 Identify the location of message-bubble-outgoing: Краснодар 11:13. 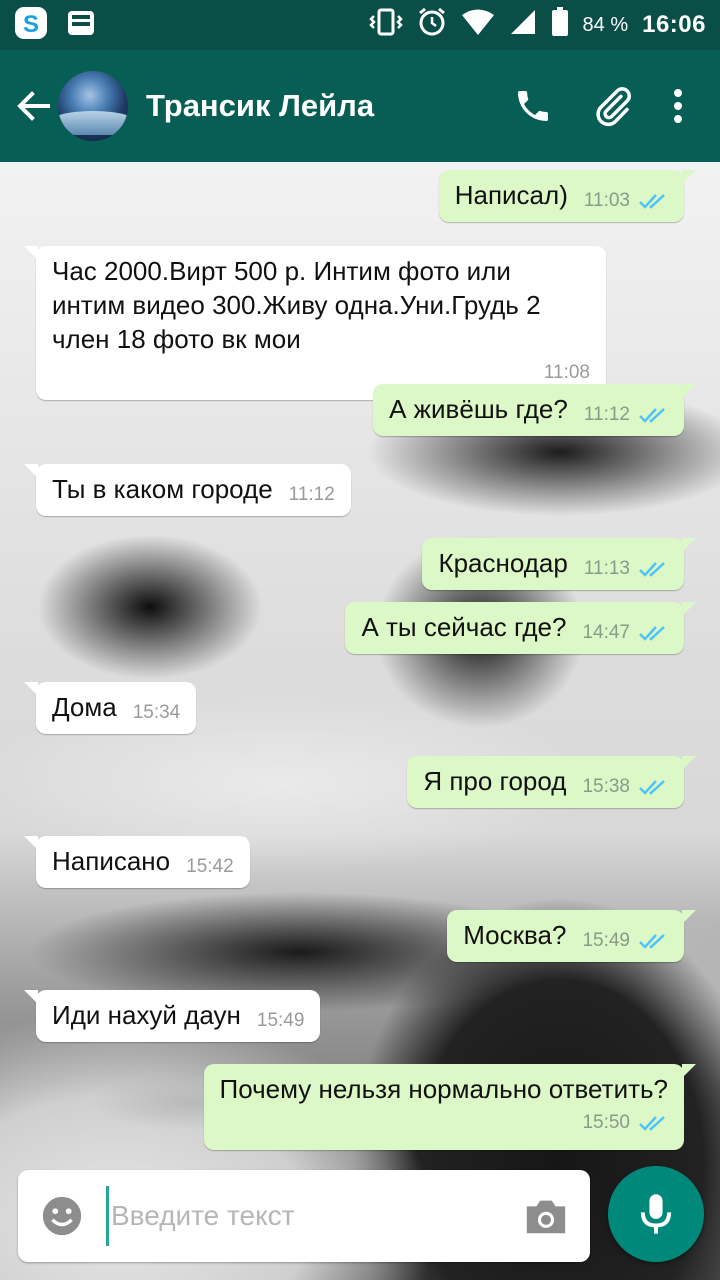
(559, 564).